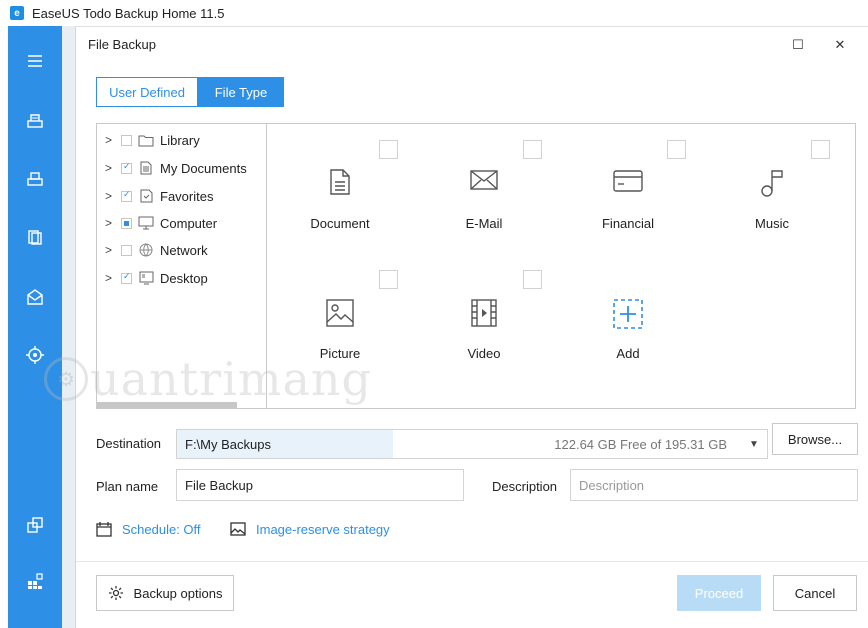 The width and height of the screenshot is (868, 628). What do you see at coordinates (161, 529) in the screenshot?
I see `schedule-text: Schedule: Off` at bounding box center [161, 529].